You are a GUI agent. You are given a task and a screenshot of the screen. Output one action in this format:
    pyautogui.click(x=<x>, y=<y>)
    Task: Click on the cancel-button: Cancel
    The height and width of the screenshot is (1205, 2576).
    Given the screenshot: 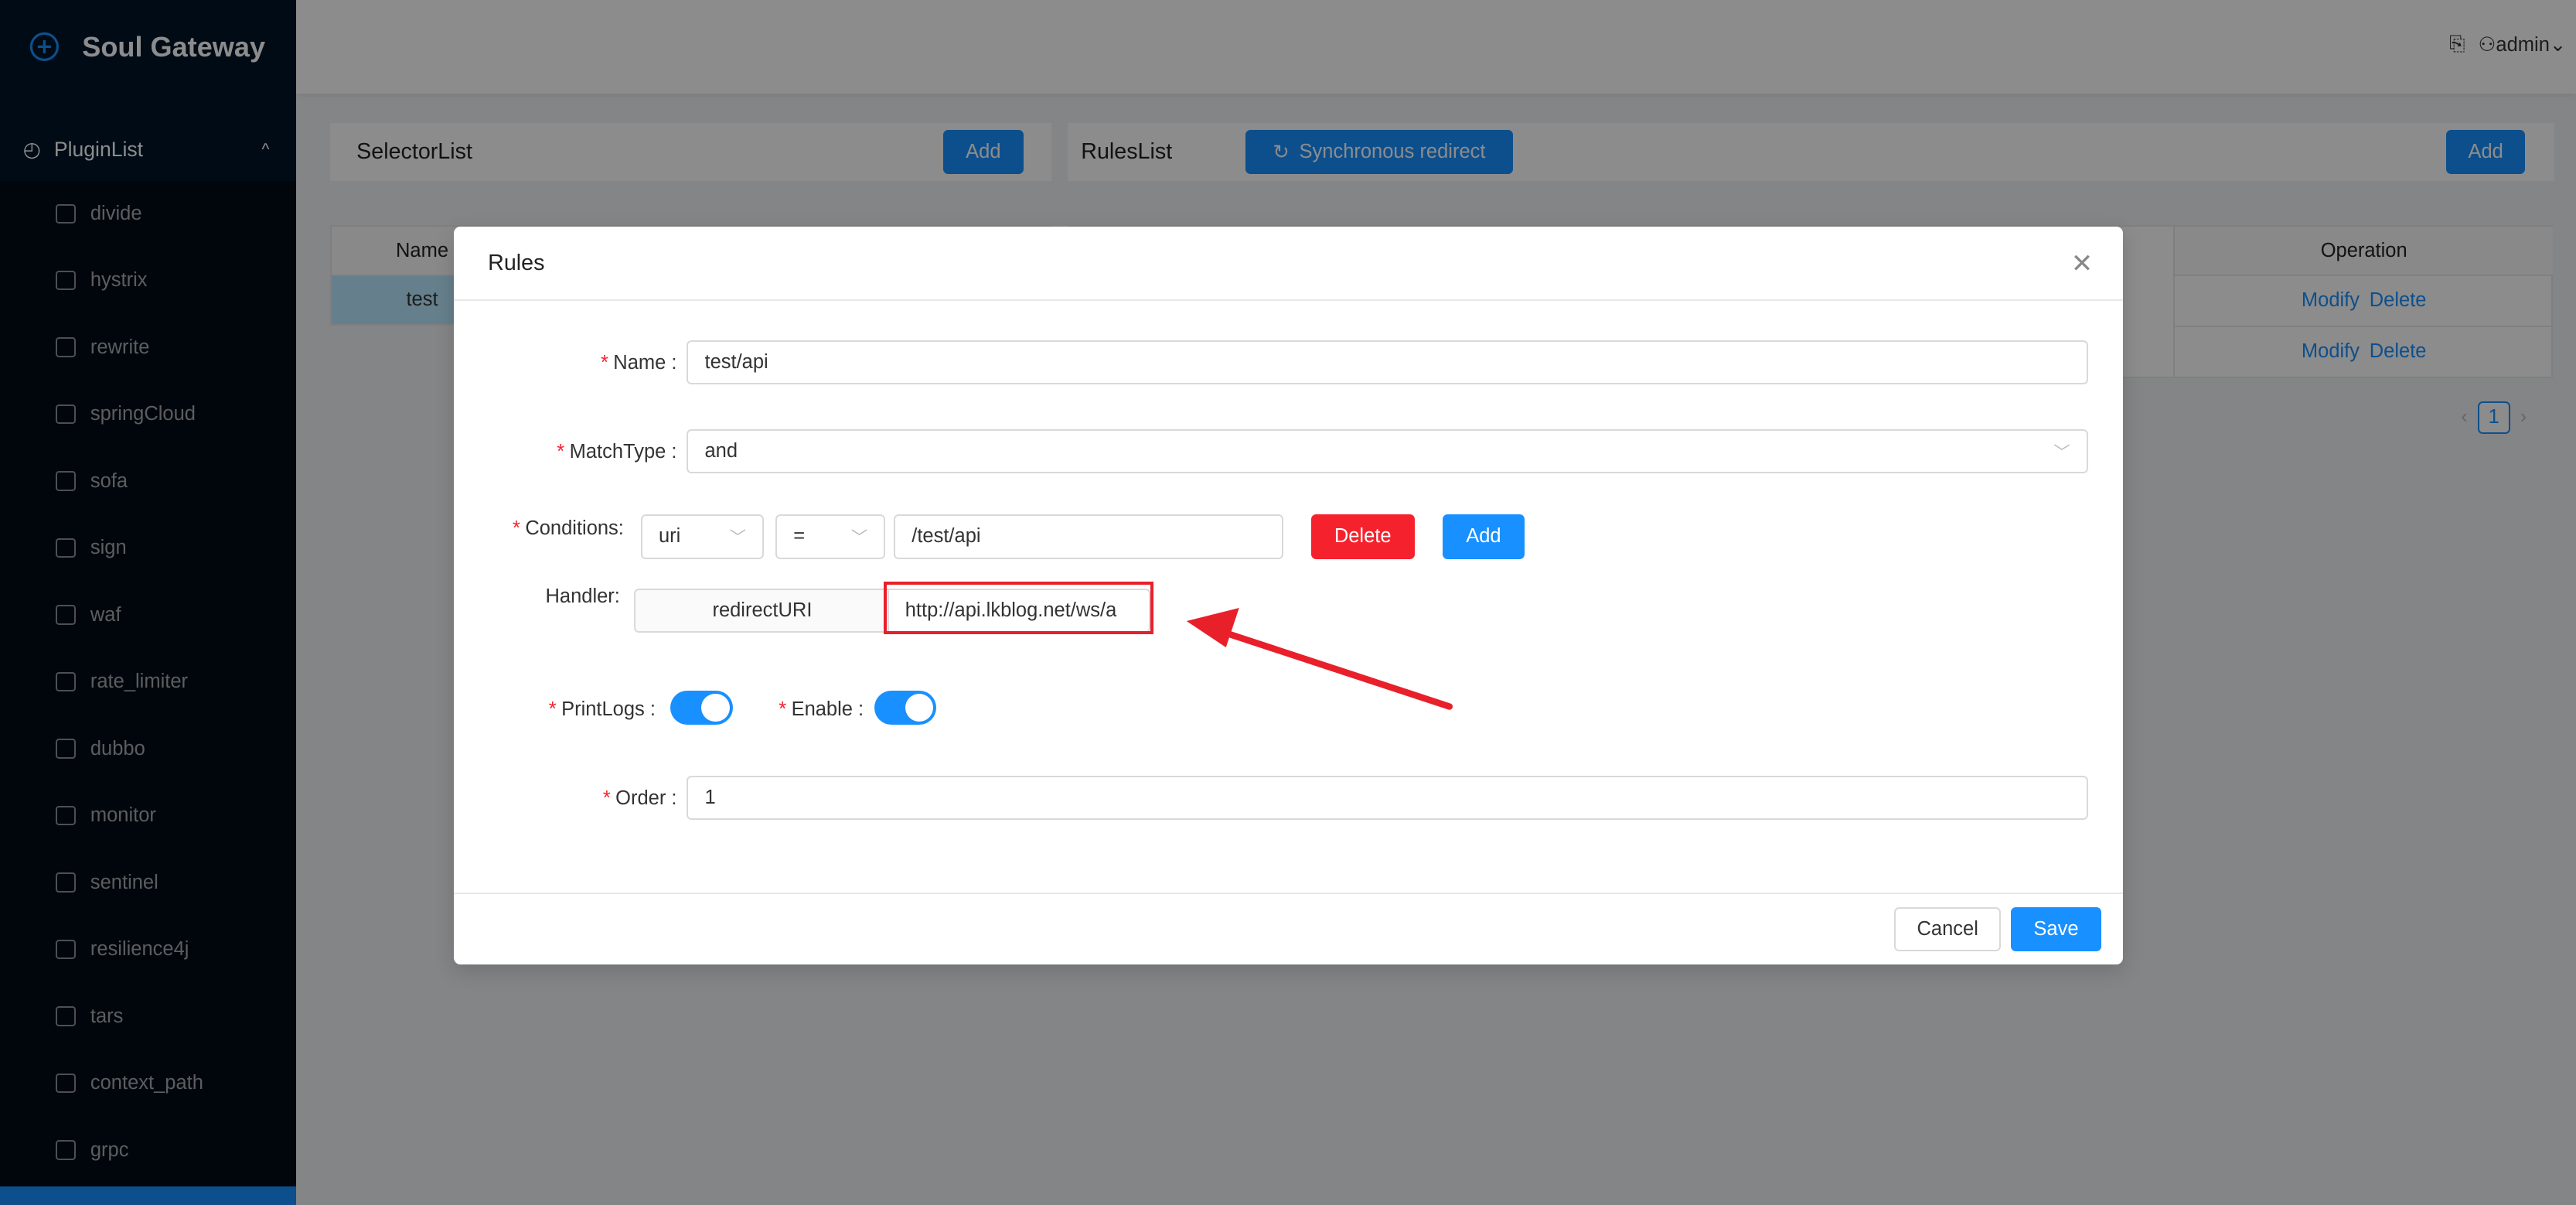 What is the action you would take?
    pyautogui.click(x=1948, y=929)
    